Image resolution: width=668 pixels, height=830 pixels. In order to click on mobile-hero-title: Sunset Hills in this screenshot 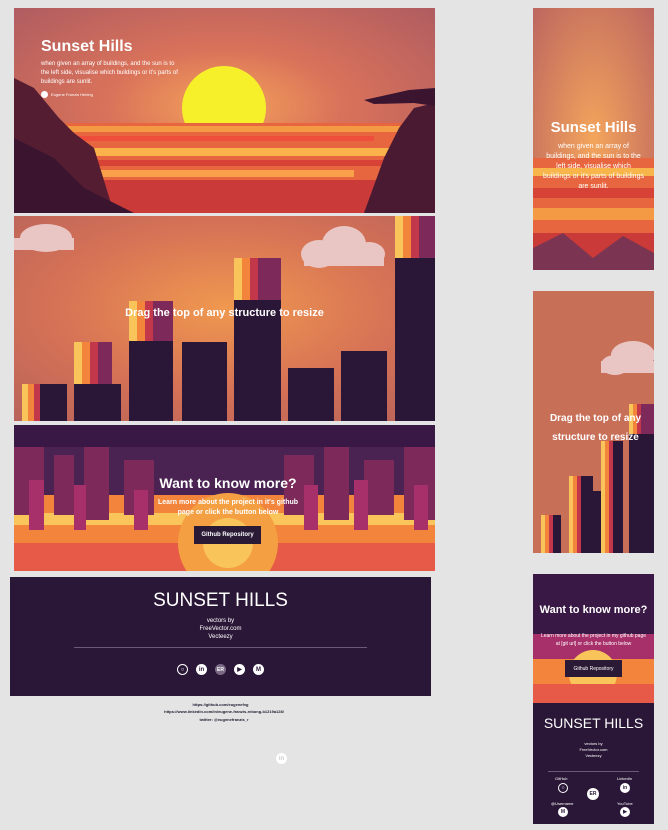, I will do `click(593, 127)`.